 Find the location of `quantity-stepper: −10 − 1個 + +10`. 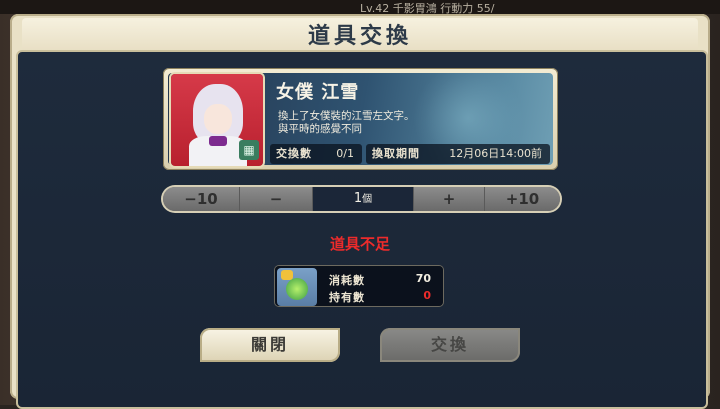

quantity-stepper: −10 − 1個 + +10 is located at coordinates (361, 199).